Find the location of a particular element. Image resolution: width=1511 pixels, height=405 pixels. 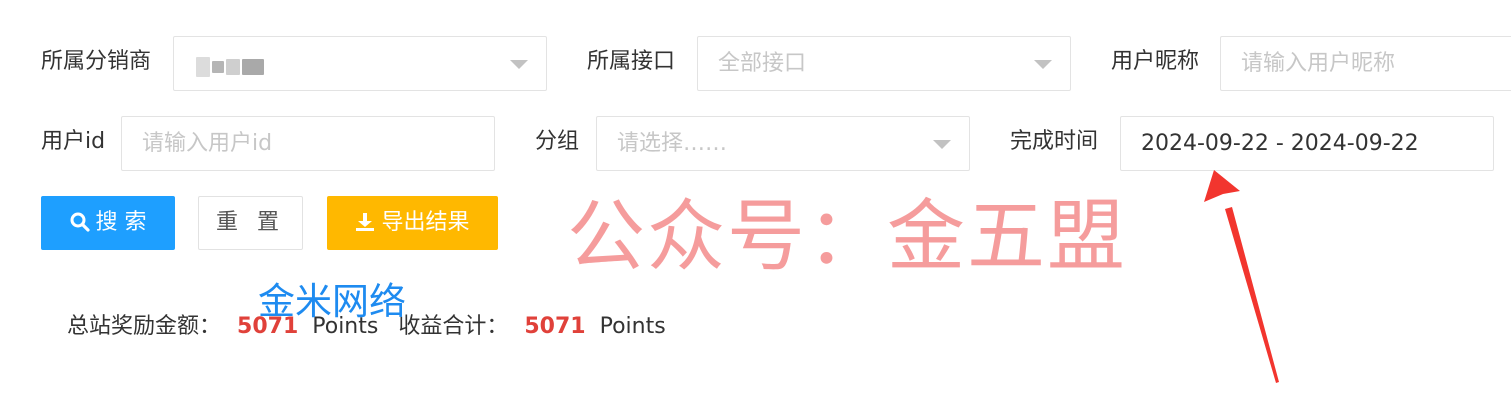

blurred-distributor-value is located at coordinates (203, 67).